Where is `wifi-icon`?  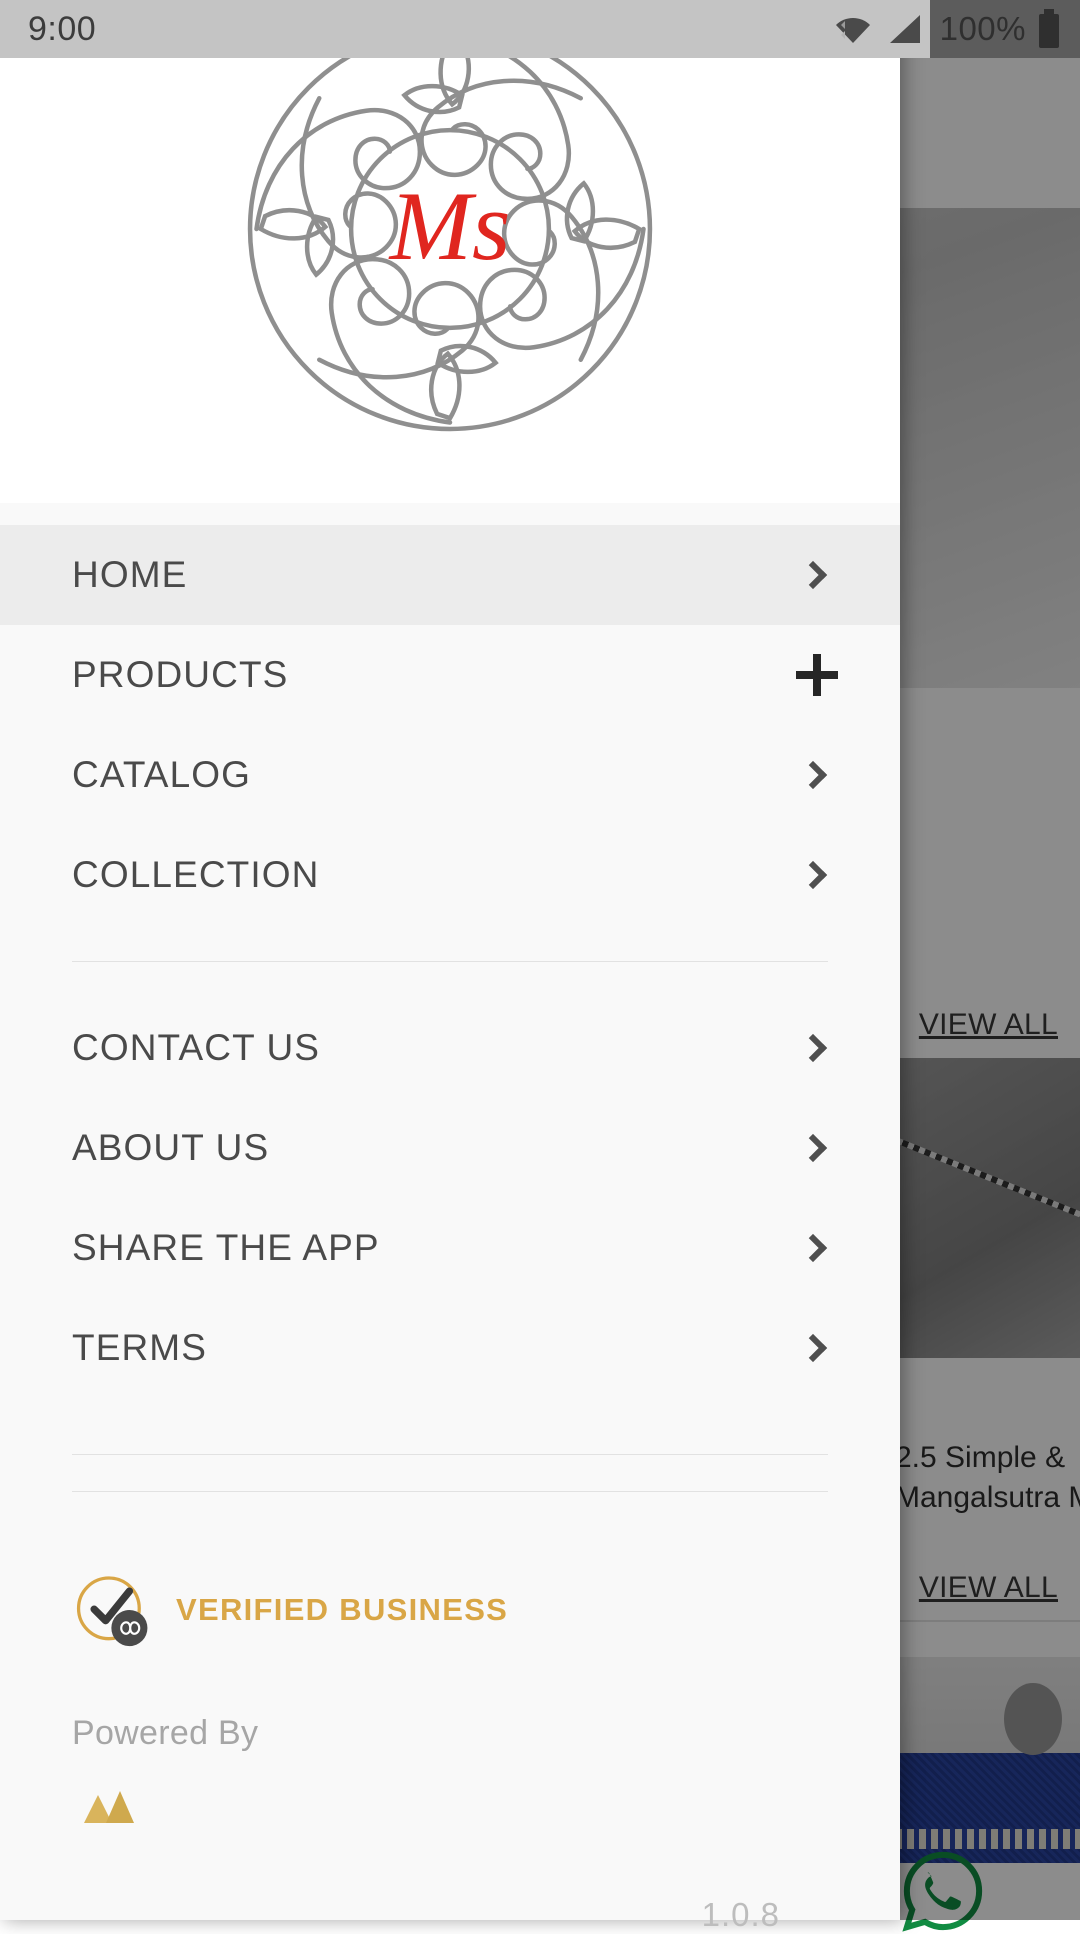 wifi-icon is located at coordinates (852, 30).